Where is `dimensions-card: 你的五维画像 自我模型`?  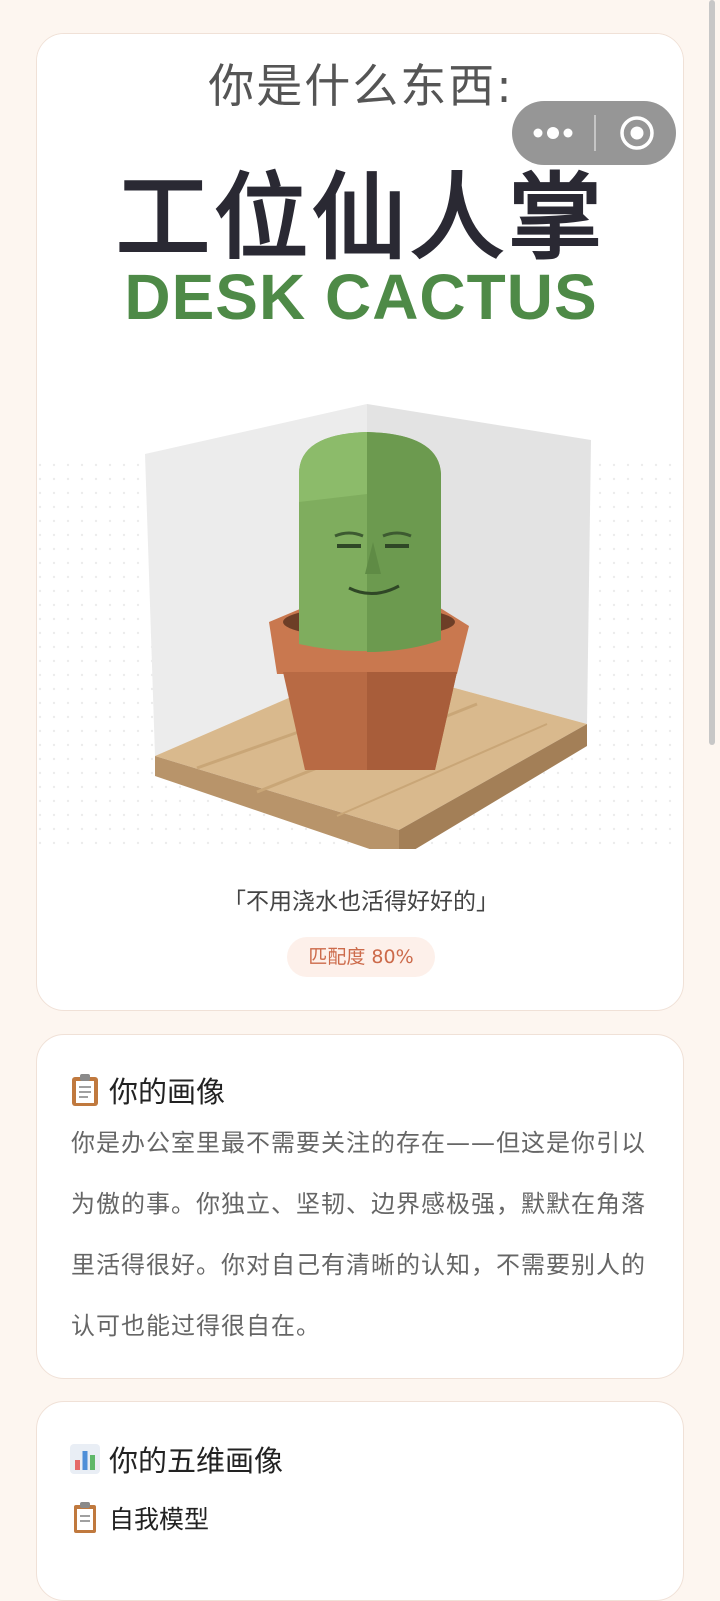 dimensions-card: 你的五维画像 自我模型 is located at coordinates (360, 1501).